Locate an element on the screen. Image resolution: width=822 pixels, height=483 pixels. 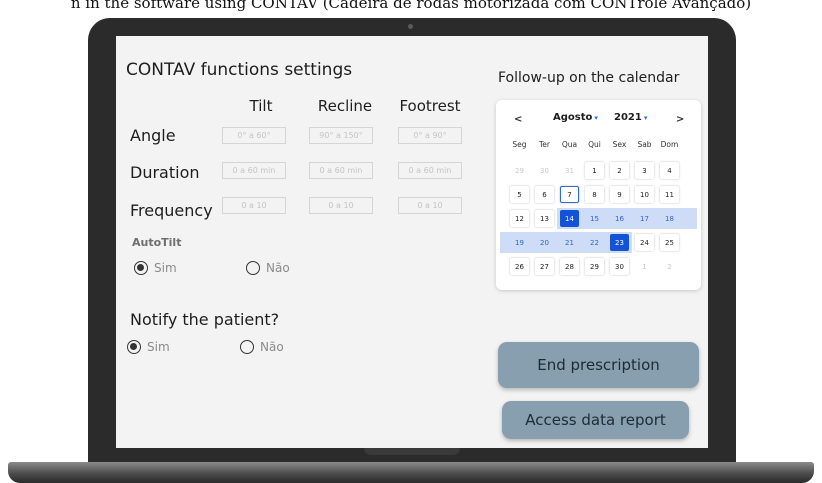
laptop-notch is located at coordinates (412, 451).